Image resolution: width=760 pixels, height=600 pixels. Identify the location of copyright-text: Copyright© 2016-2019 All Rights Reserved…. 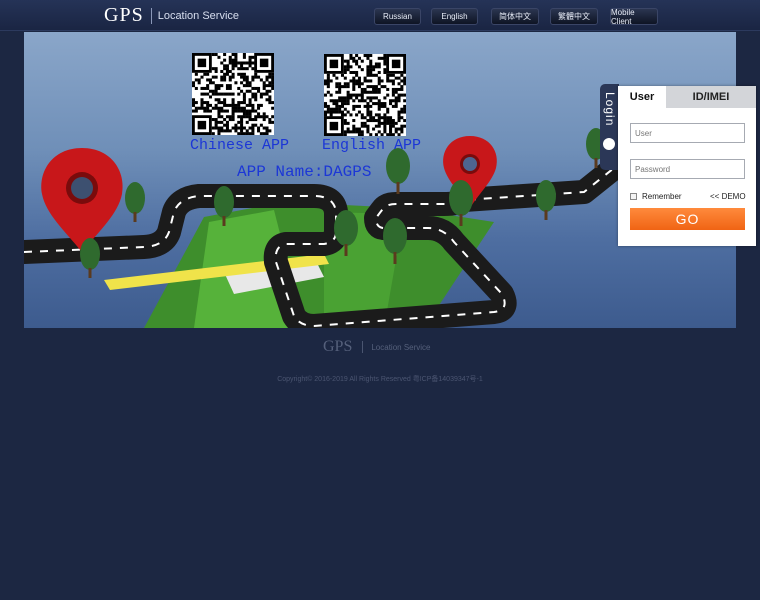
(380, 379).